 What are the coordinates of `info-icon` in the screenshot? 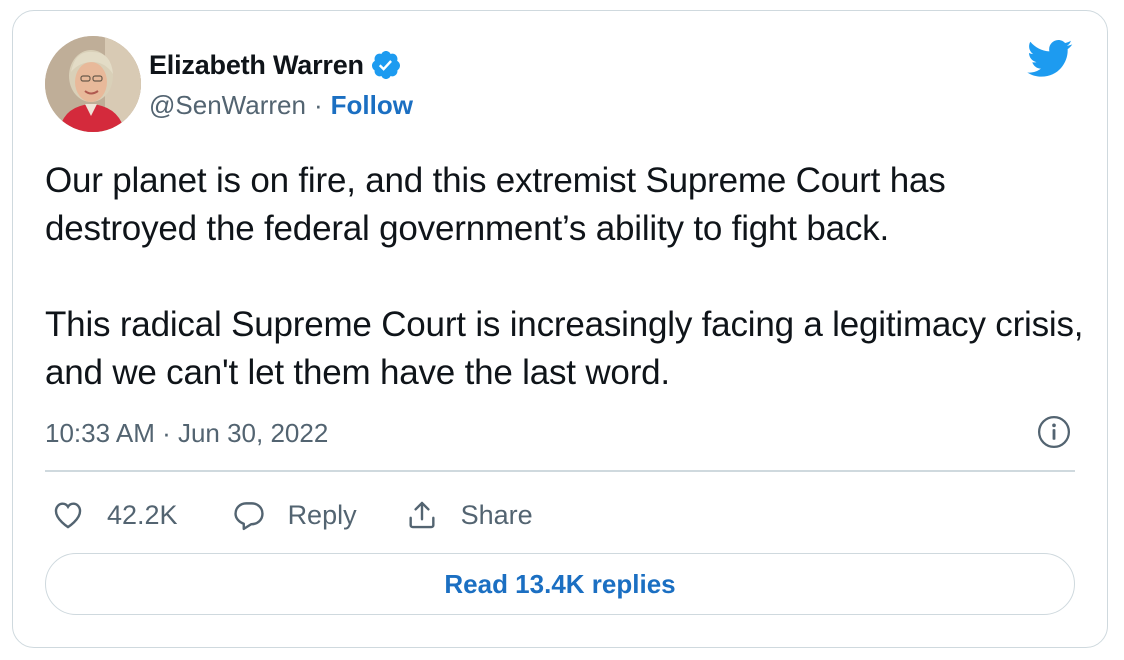 It's located at (1054, 432).